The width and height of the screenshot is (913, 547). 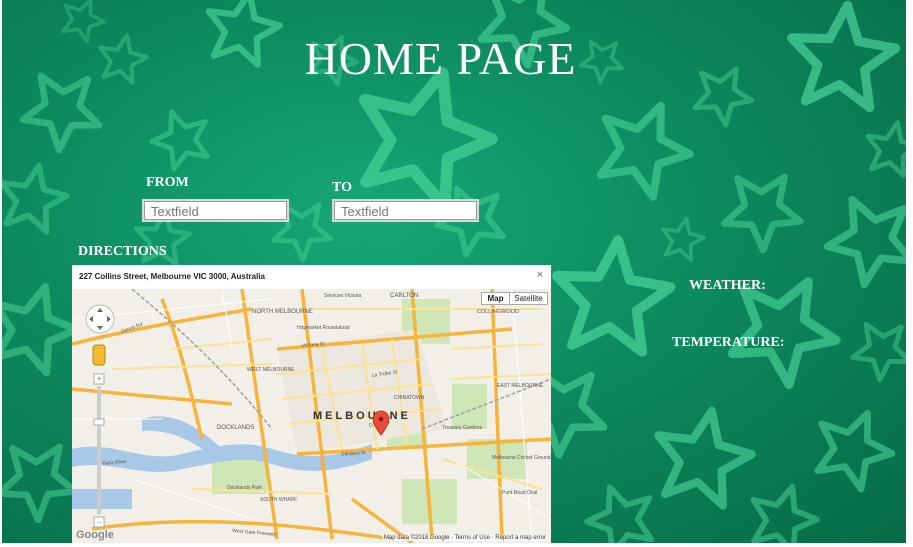 I want to click on map-street-label: WEST MELBOURNE, so click(x=271, y=370).